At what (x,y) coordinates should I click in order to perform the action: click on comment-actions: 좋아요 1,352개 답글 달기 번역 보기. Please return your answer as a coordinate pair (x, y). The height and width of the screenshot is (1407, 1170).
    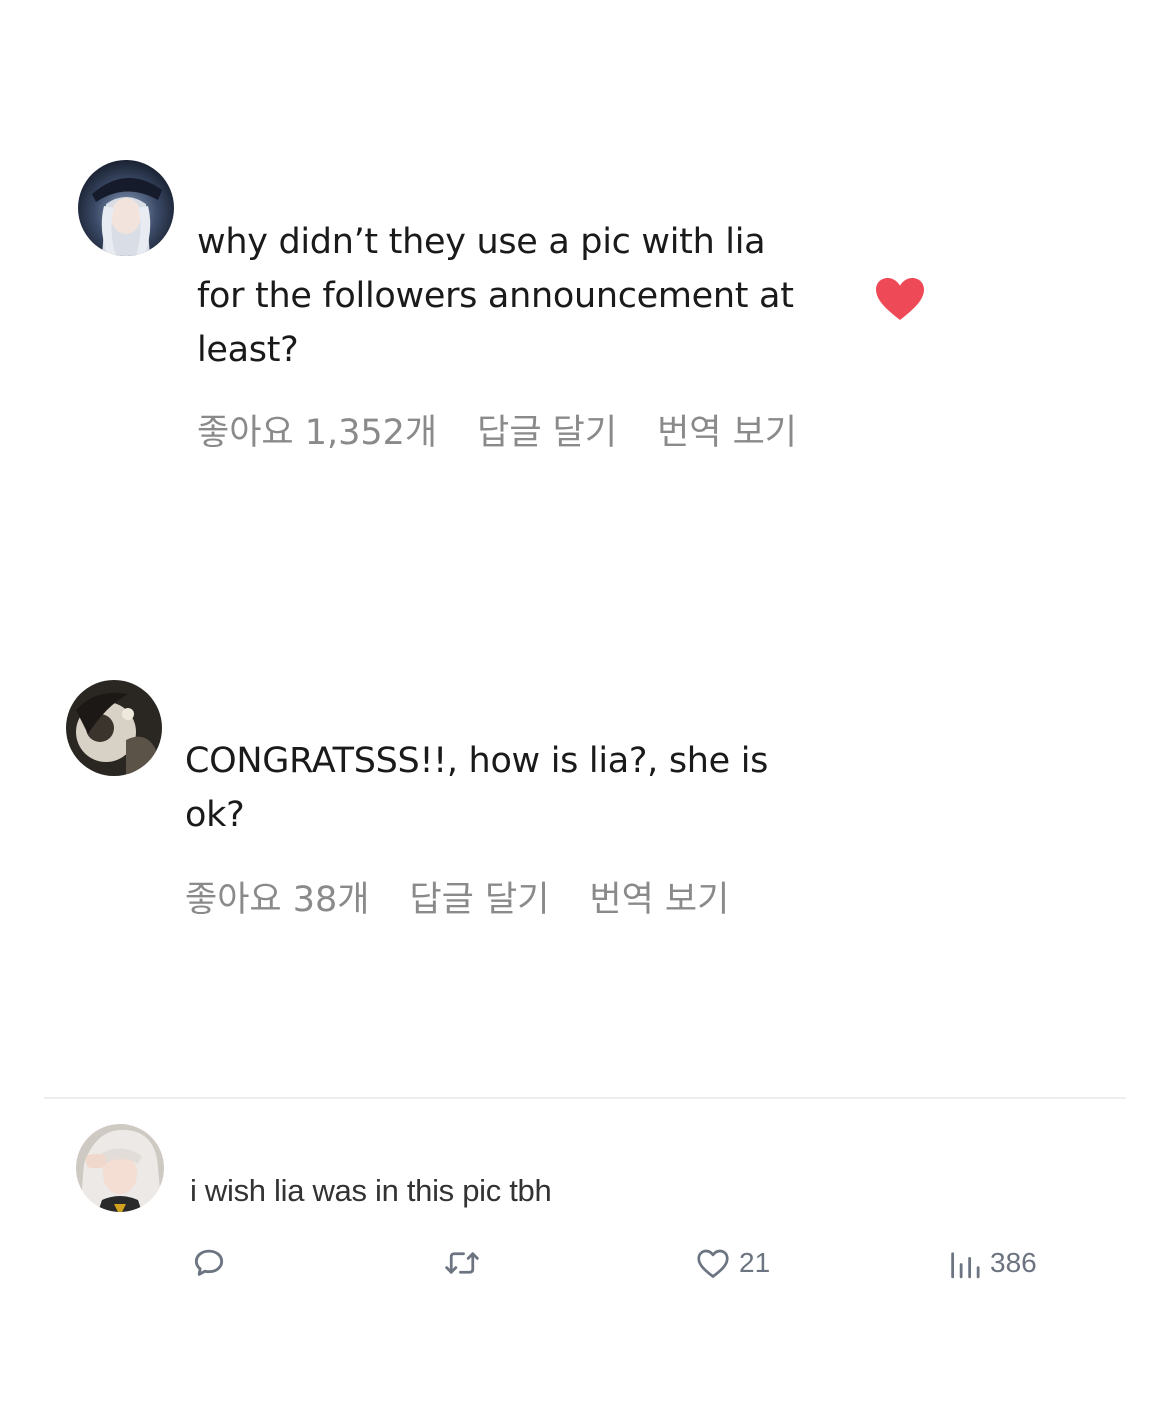
    Looking at the image, I should click on (497, 429).